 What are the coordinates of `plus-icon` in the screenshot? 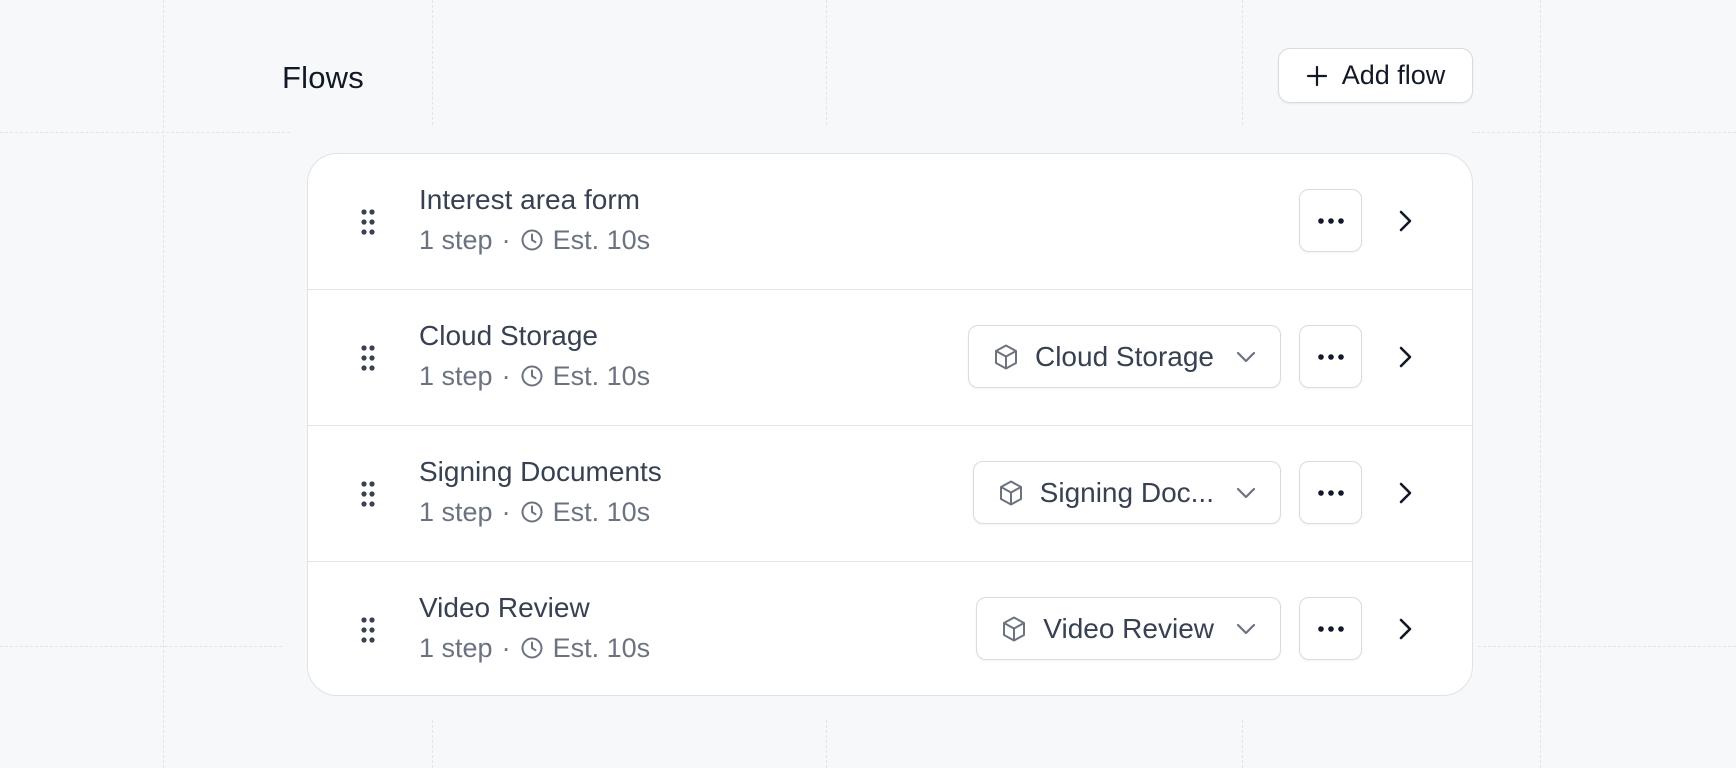 It's located at (1316, 75).